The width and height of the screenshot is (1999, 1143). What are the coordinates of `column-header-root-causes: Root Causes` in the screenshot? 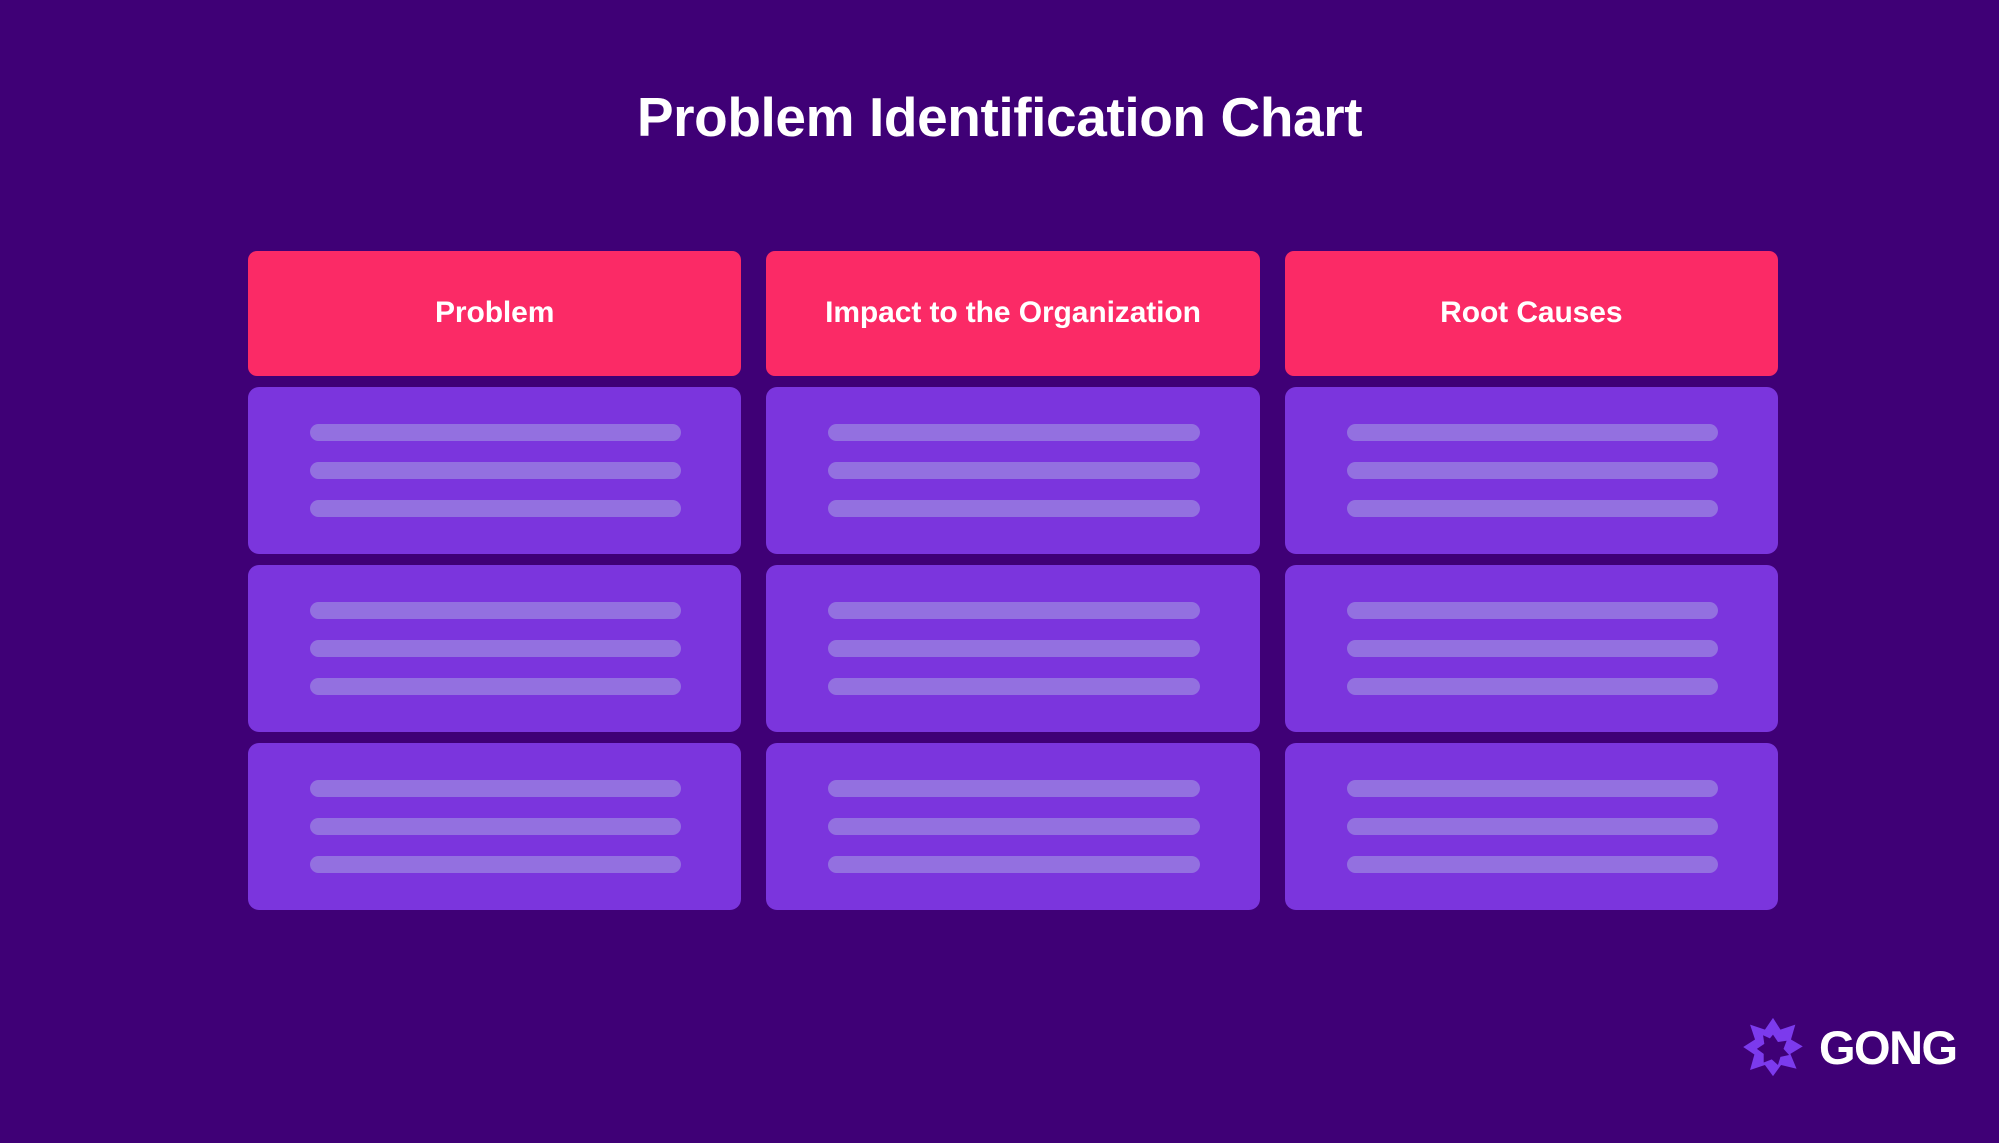 It's located at (1531, 313).